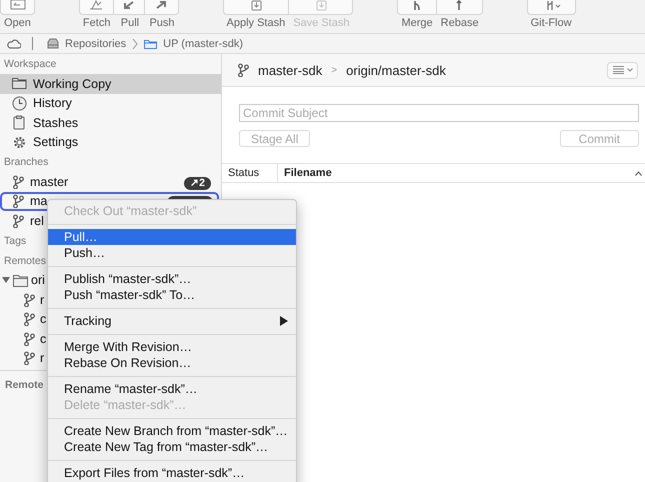 This screenshot has width=645, height=482. What do you see at coordinates (256, 23) in the screenshot?
I see `toolbar-label: Apply Stash` at bounding box center [256, 23].